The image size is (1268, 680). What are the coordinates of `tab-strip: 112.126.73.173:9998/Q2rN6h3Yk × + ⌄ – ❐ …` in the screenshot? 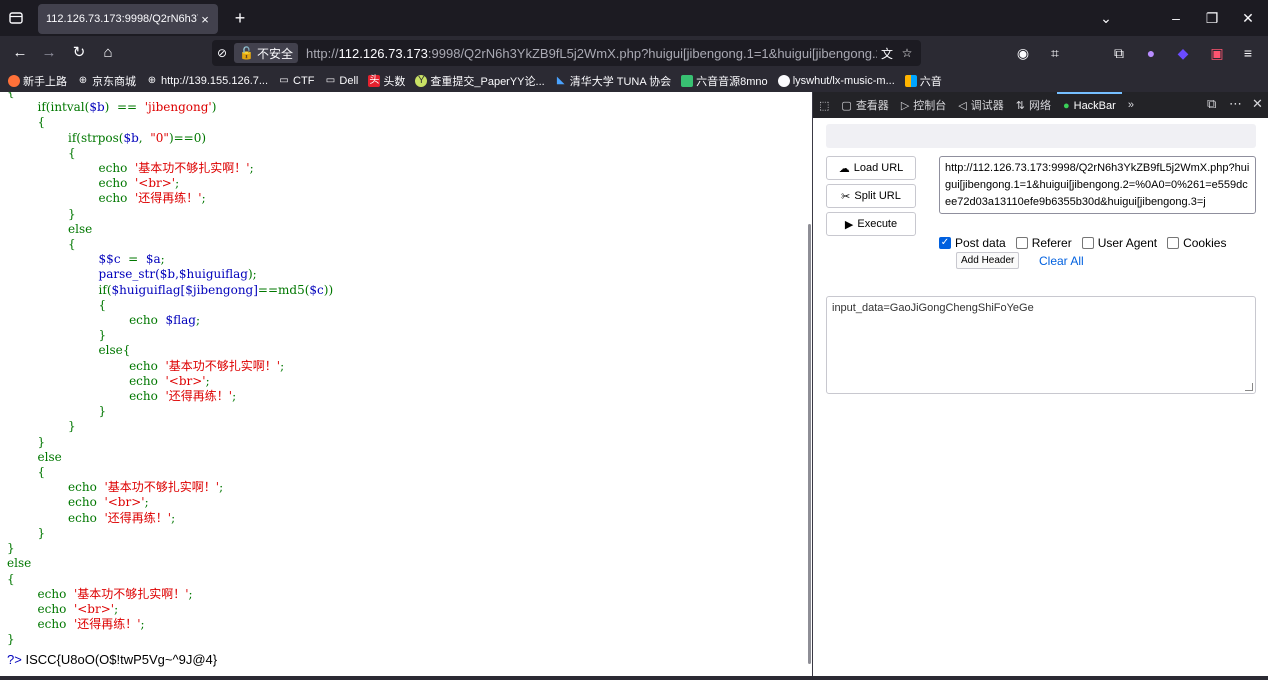 It's located at (634, 18).